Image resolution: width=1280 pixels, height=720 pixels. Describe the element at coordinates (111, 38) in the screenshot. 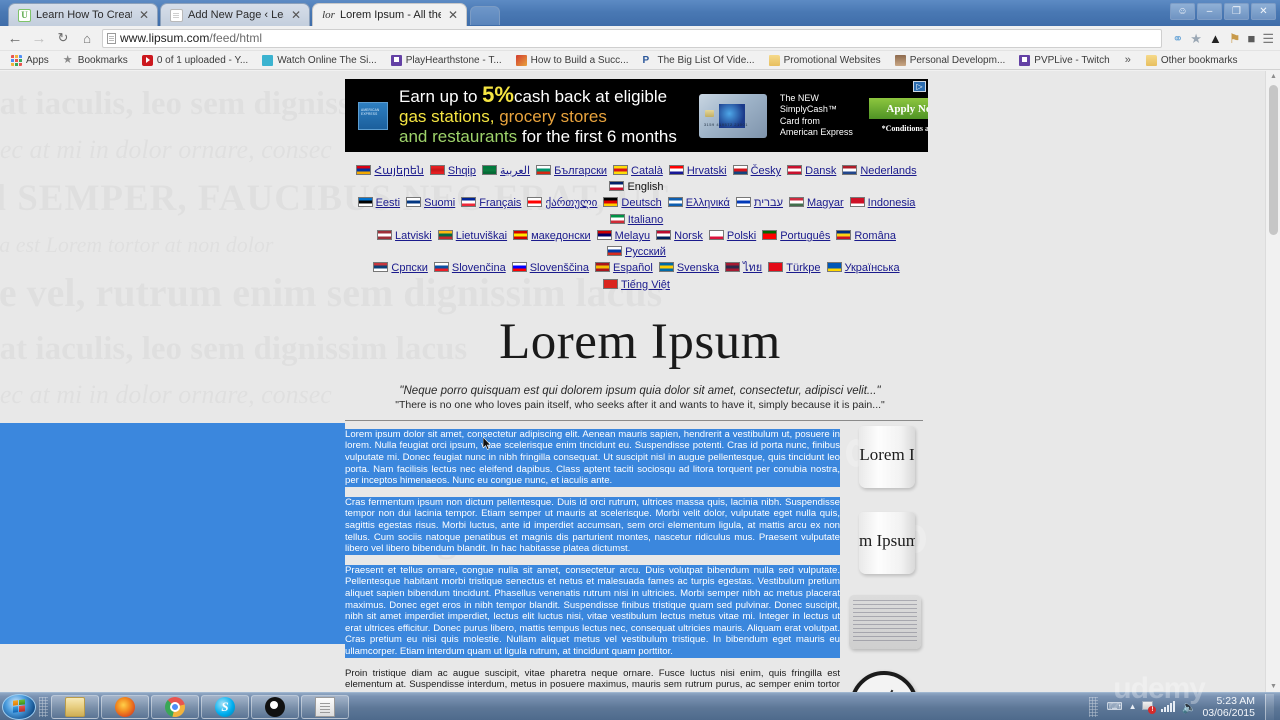

I see `page-info-icon` at that location.